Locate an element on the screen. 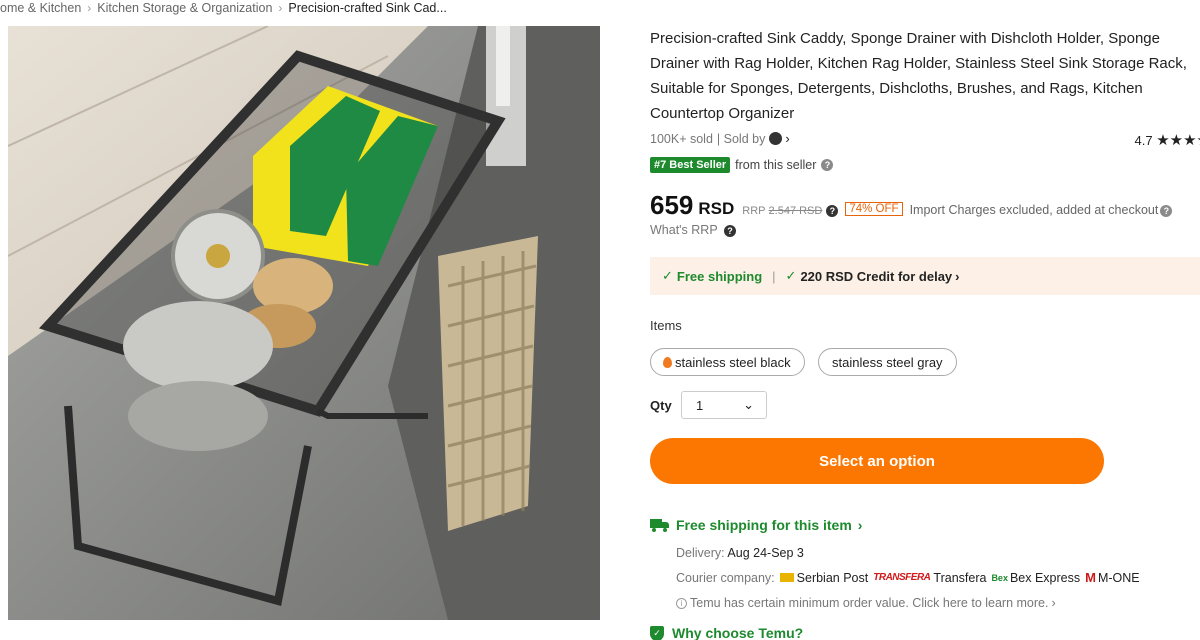 Image resolution: width=1200 pixels, height=640 pixels. why-choose-label: Why choose Temu? is located at coordinates (738, 632).